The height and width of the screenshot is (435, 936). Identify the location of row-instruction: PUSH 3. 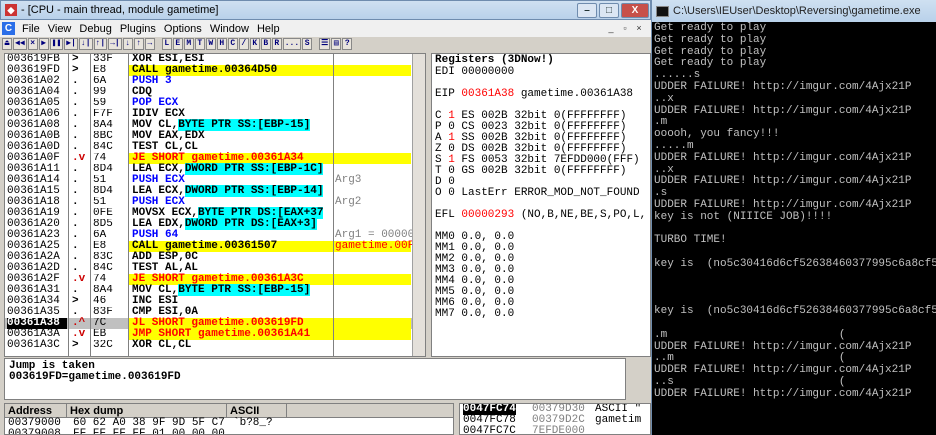
(152, 81).